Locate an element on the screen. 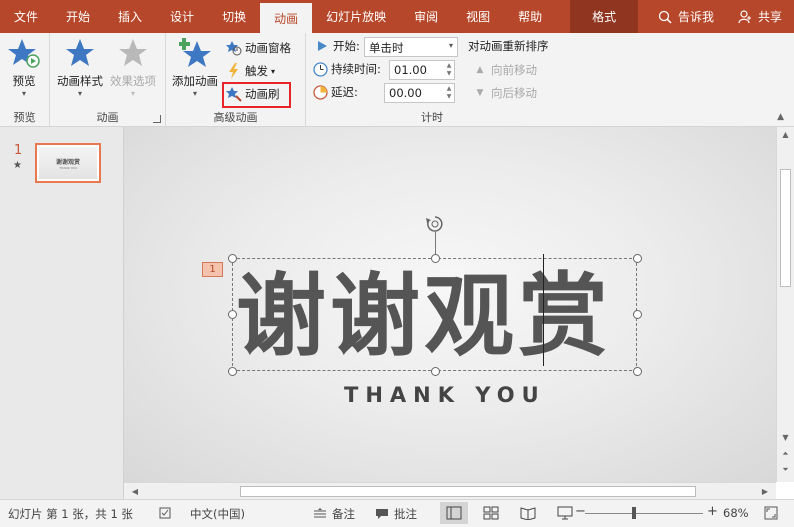 Image resolution: width=794 pixels, height=527 pixels. language-indicator: 中文(中国) is located at coordinates (217, 514).